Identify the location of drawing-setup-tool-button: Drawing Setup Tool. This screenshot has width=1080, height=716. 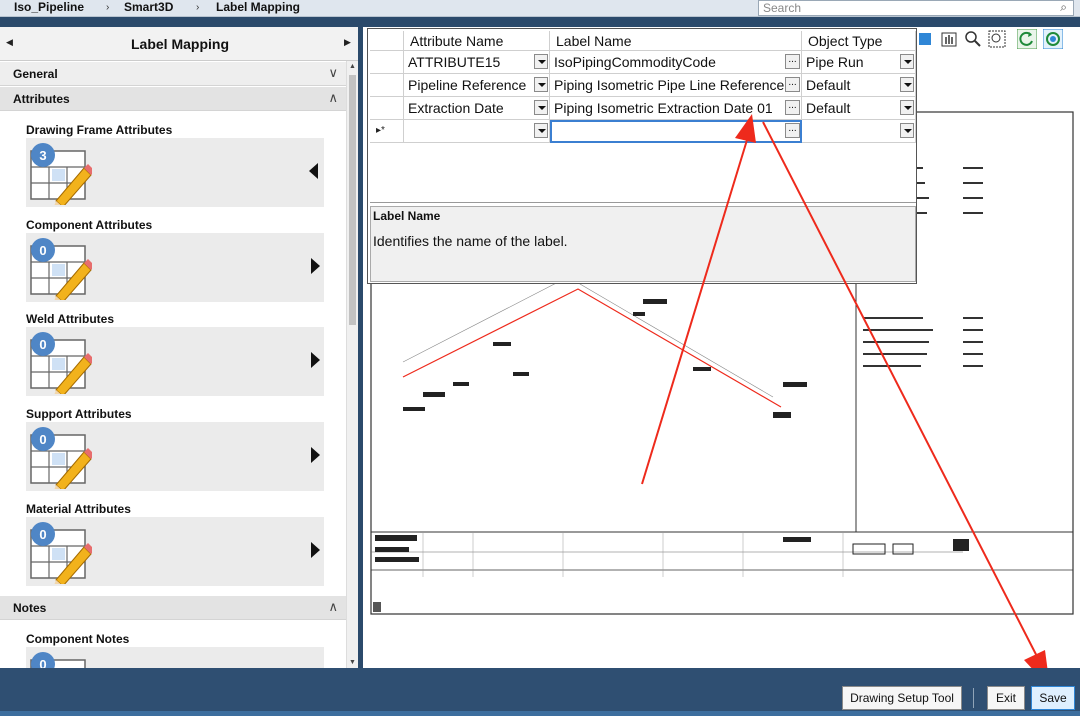
(902, 698).